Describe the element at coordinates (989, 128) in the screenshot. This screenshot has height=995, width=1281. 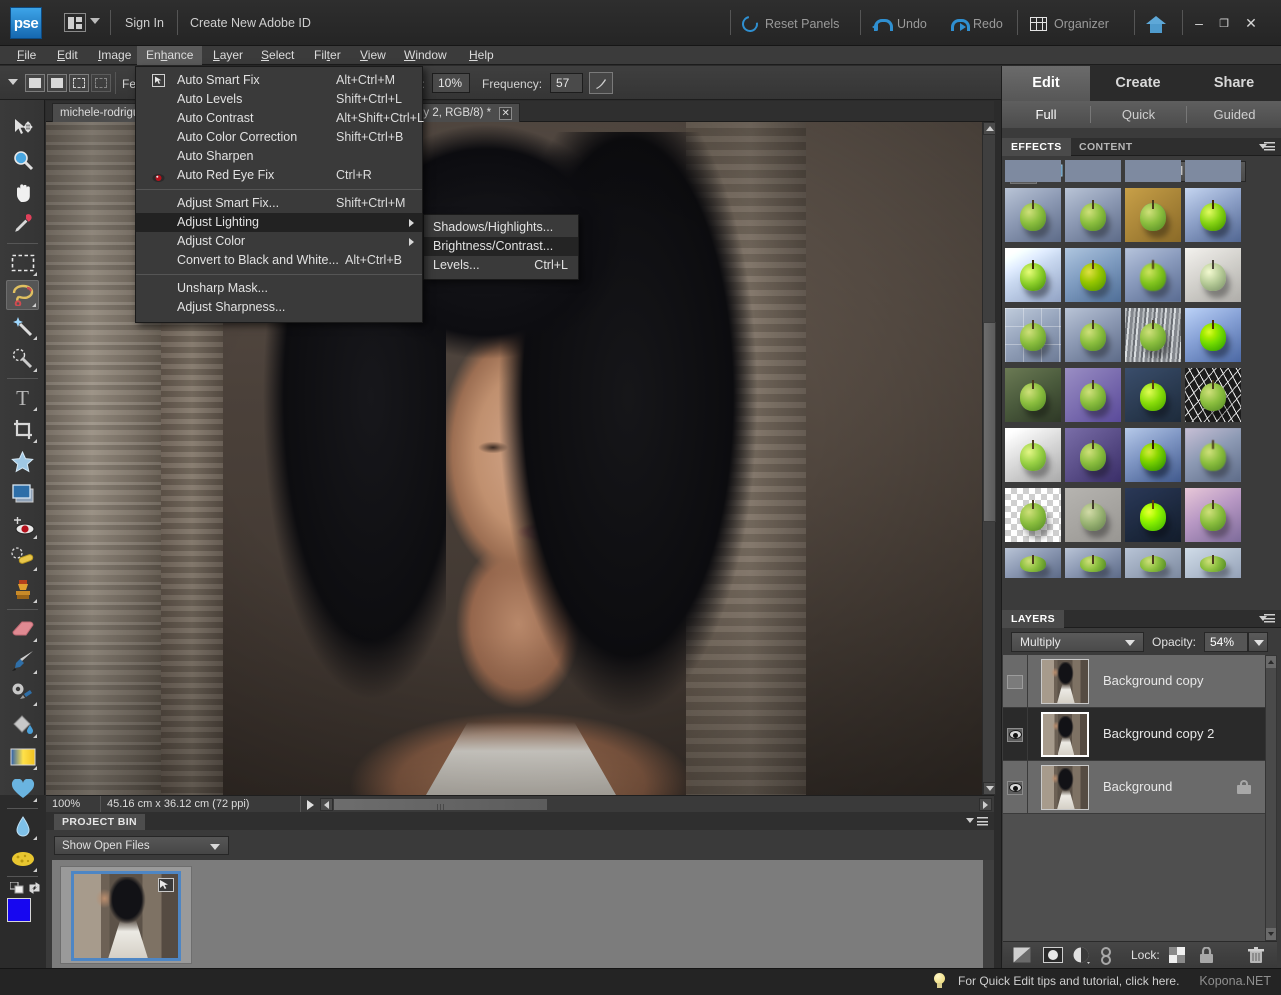
I see `scroll-up-arrow` at that location.